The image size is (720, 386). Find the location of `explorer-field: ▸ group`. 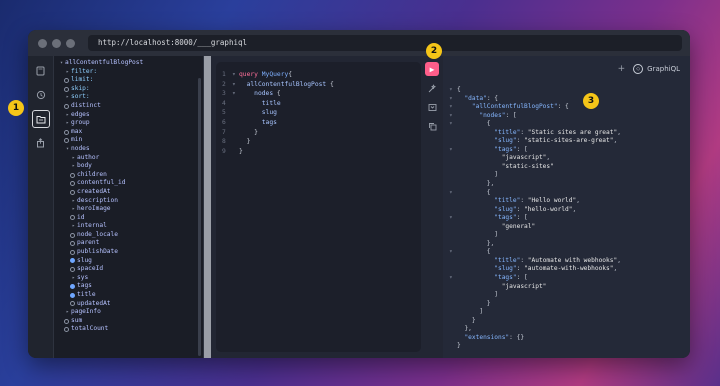

explorer-field: ▸ group is located at coordinates (128, 123).